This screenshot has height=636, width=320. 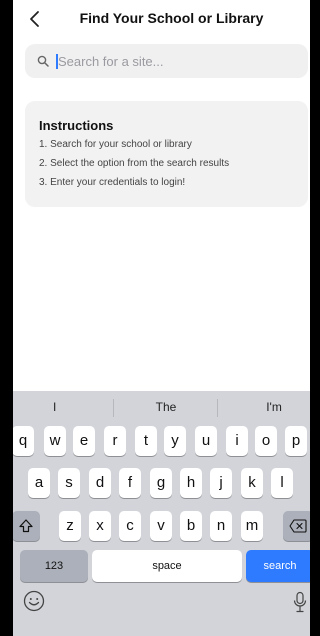 I want to click on key-z: z, so click(x=70, y=526).